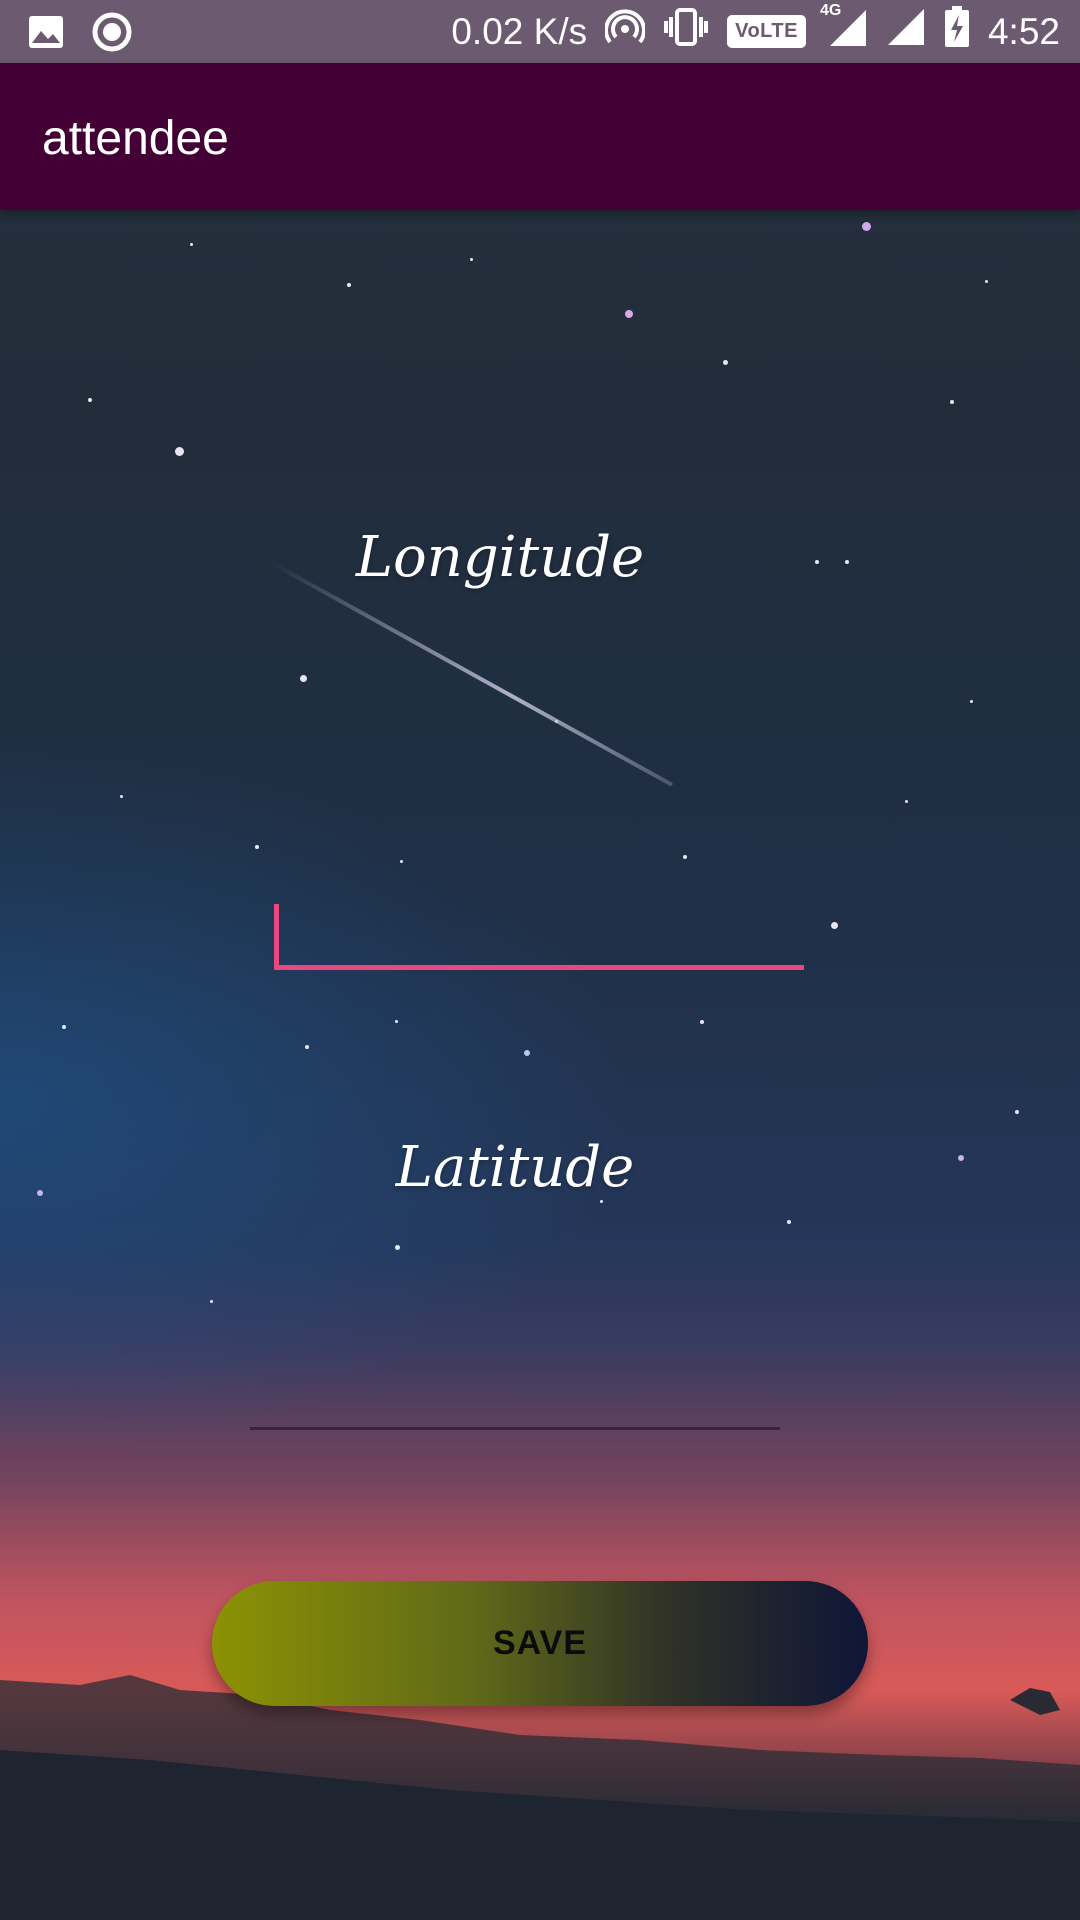 Image resolution: width=1080 pixels, height=1920 pixels. What do you see at coordinates (1023, 31) in the screenshot?
I see `clock: 4:52` at bounding box center [1023, 31].